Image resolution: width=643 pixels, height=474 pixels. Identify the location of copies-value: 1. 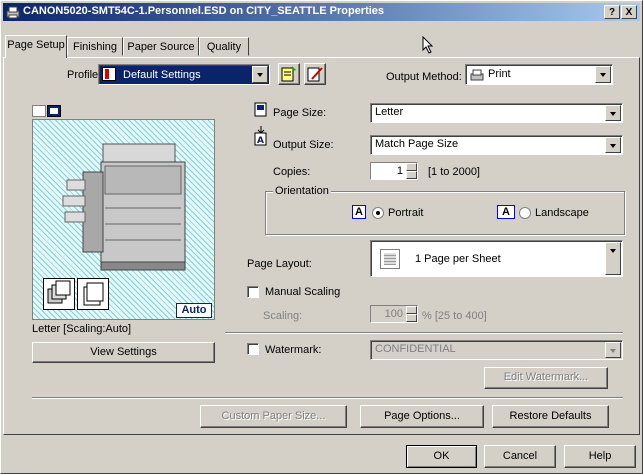
(399, 171).